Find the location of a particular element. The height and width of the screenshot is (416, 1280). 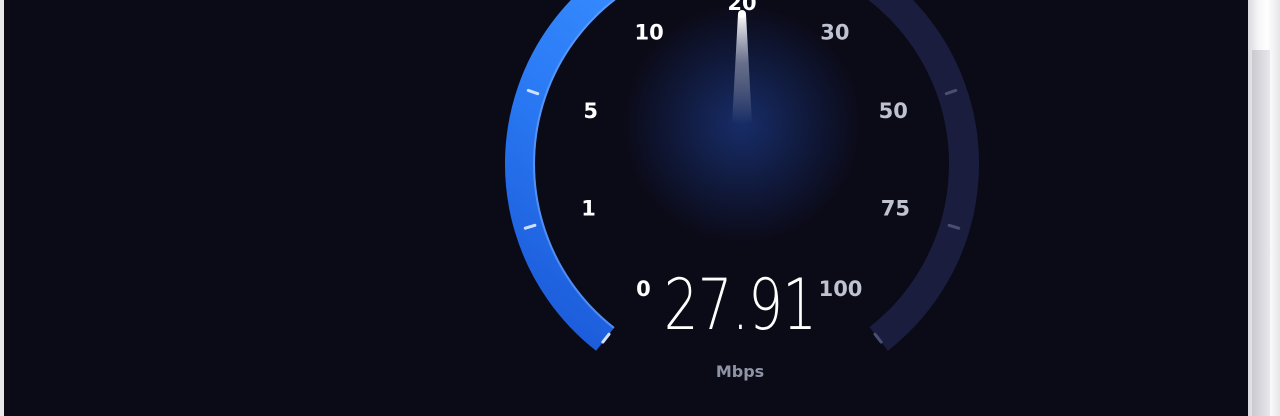

screen-left-edge is located at coordinates (2, 208).